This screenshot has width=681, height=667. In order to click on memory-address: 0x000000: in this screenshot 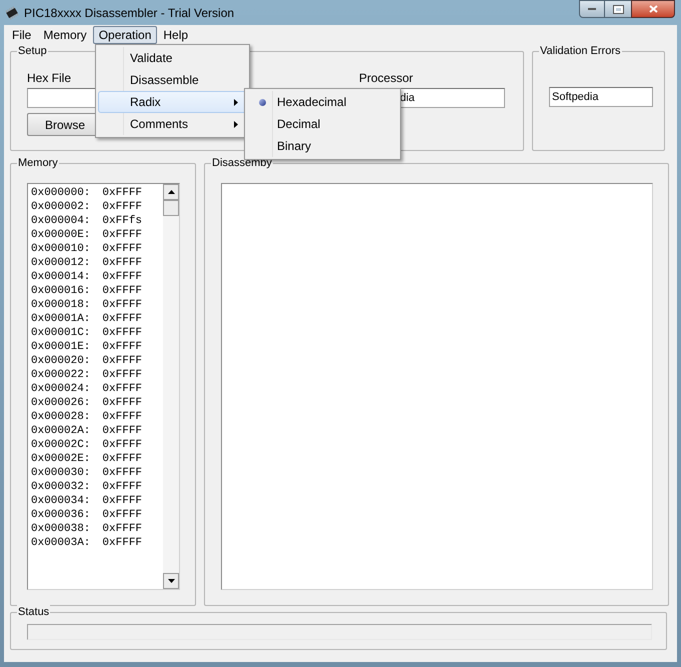, I will do `click(60, 193)`.